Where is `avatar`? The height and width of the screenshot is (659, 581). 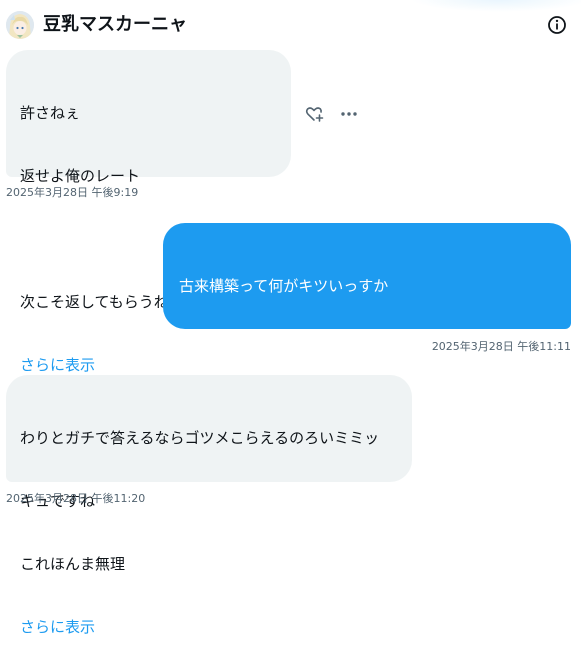
avatar is located at coordinates (20, 25).